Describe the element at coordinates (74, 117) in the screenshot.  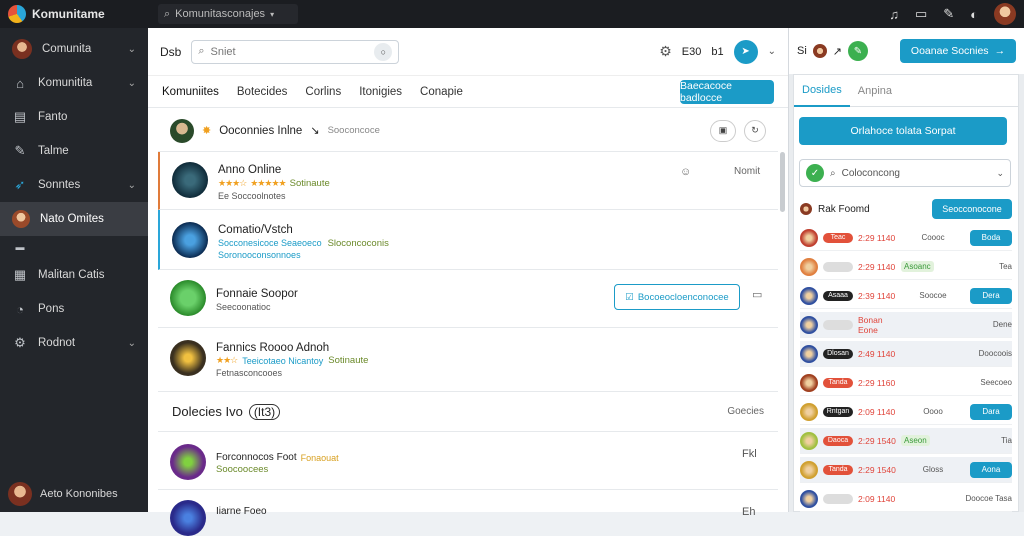
I see `sidebar-item-fanto: ▤ Fanto` at that location.